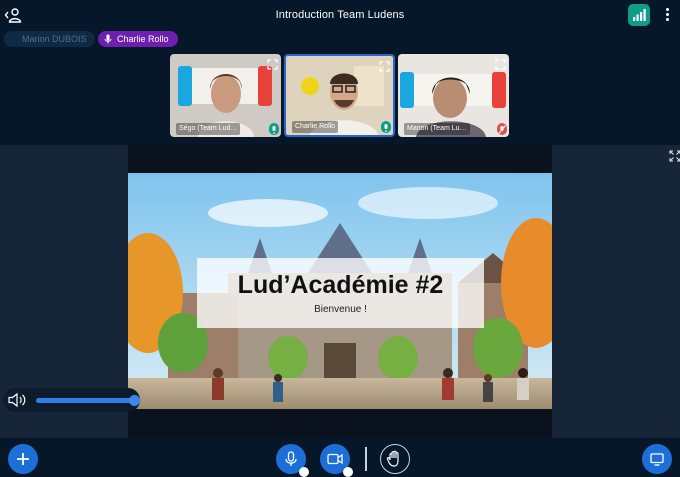  Describe the element at coordinates (143, 39) in the screenshot. I see `talker-name: Charlie Rollo` at that location.